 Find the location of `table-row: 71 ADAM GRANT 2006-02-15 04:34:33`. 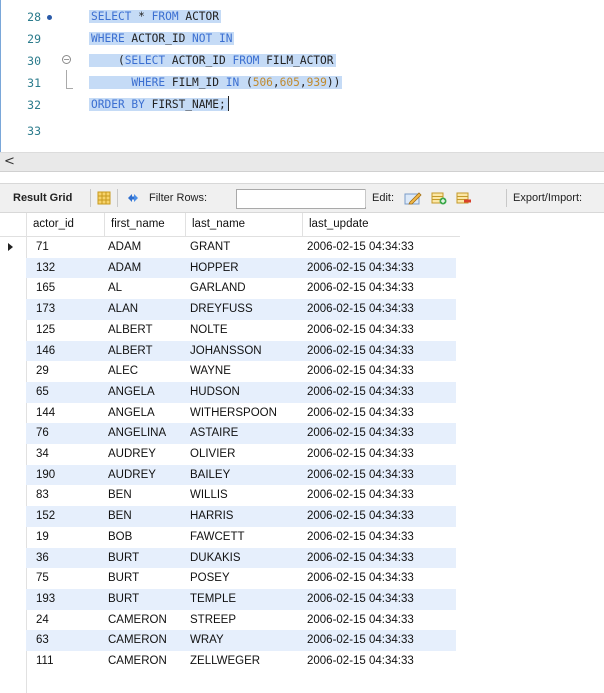

table-row: 71 ADAM GRANT 2006-02-15 04:34:33 is located at coordinates (230, 247).